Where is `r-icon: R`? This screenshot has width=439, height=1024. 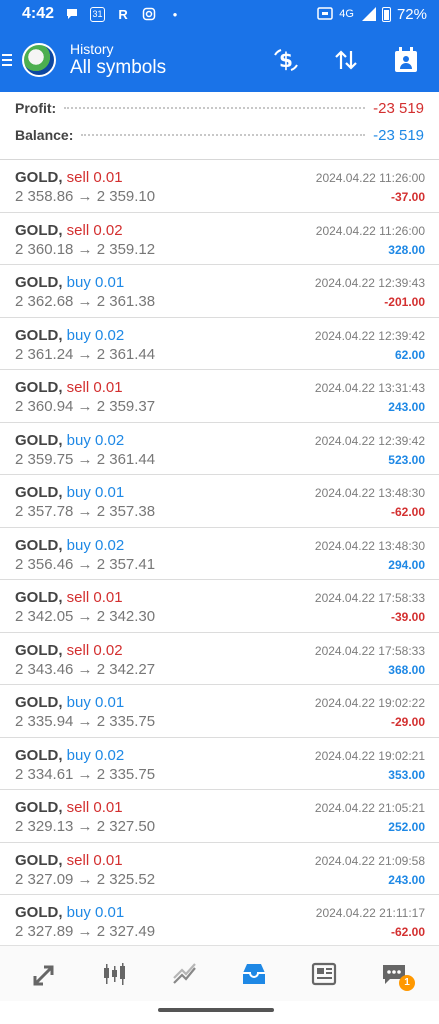
r-icon: R is located at coordinates (123, 14).